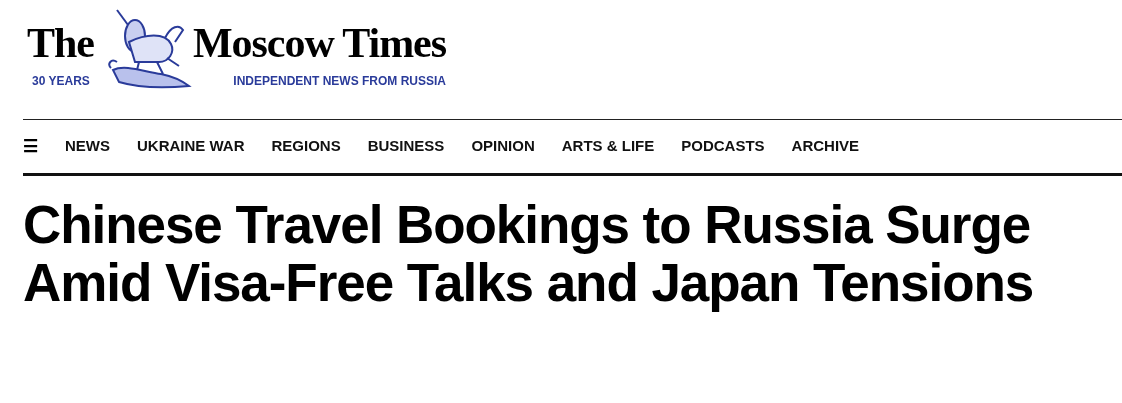  I want to click on nav-link: PODCASTS, so click(723, 146).